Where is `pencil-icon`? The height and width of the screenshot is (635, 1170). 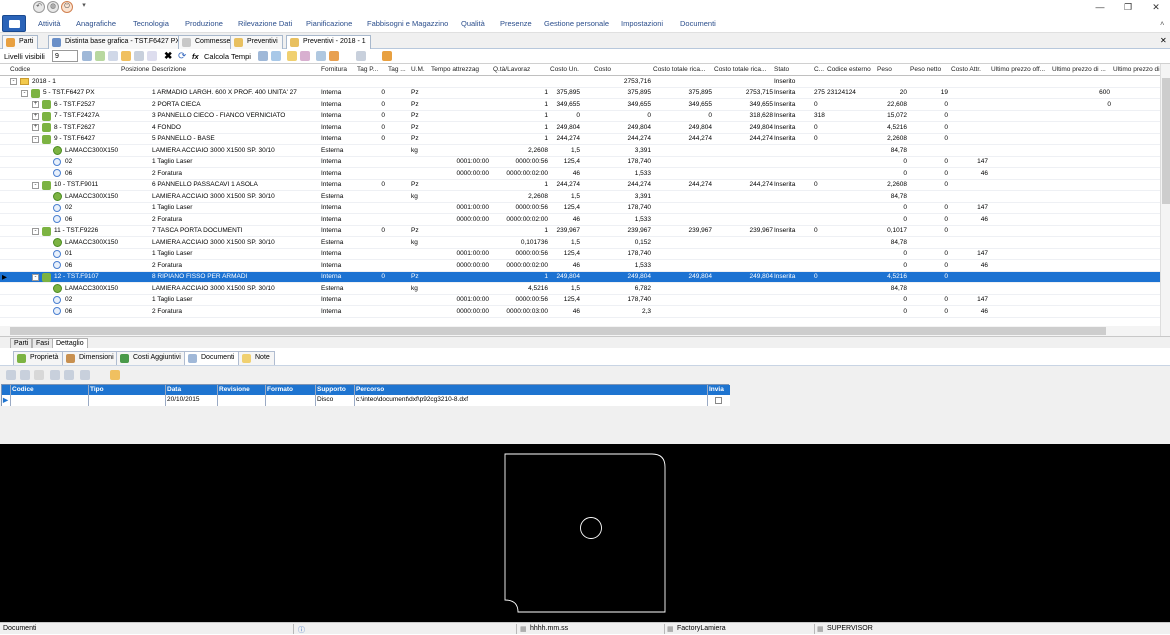
pencil-icon is located at coordinates (126, 56).